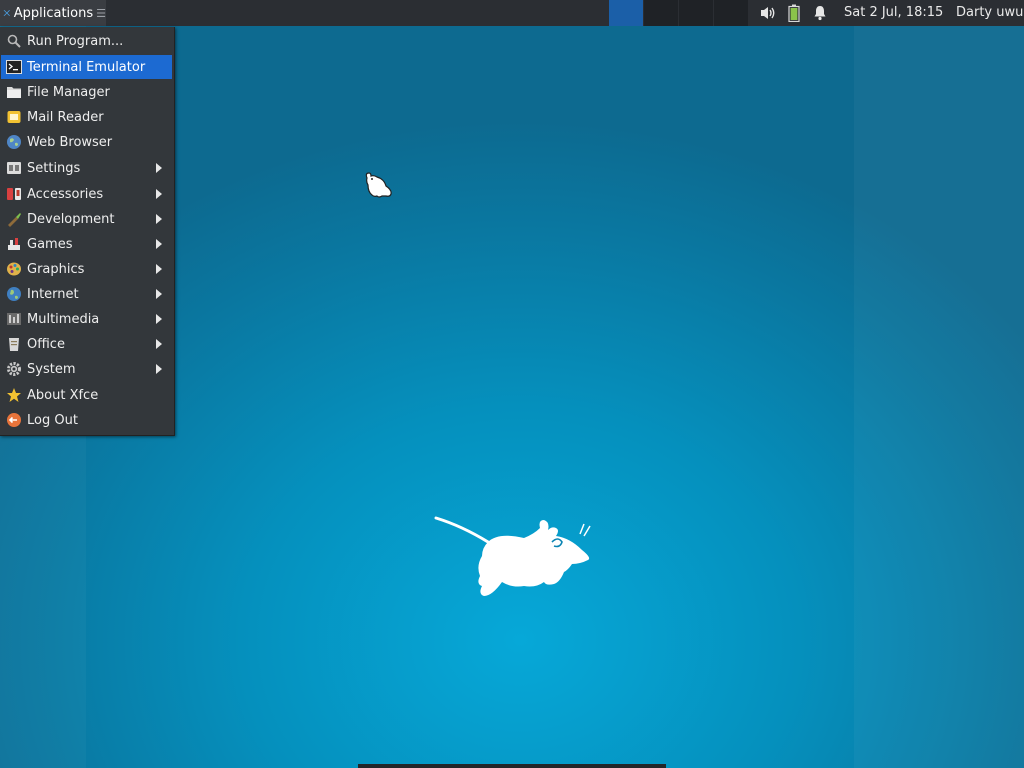  Describe the element at coordinates (14, 220) in the screenshot. I see `development-icon` at that location.